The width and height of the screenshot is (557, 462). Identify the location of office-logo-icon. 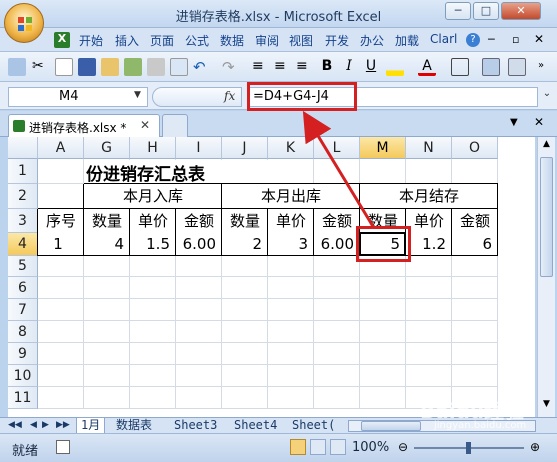
(25, 24).